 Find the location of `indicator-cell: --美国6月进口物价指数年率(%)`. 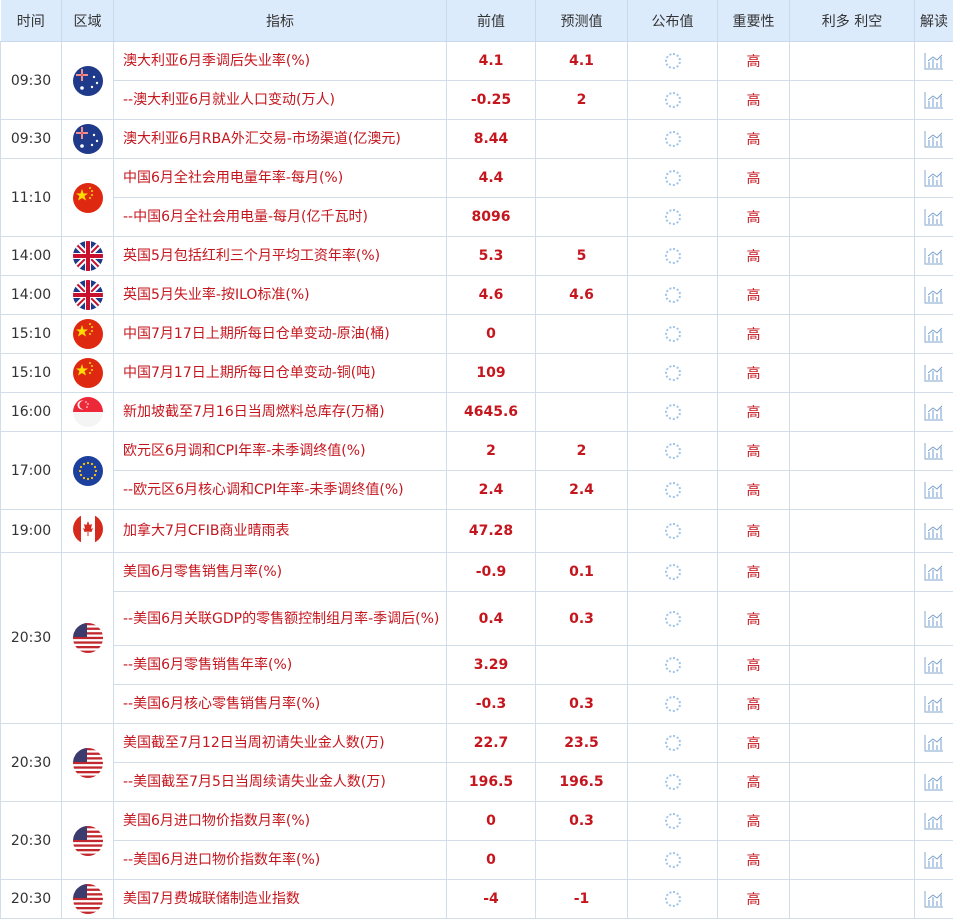

indicator-cell: --美国6月进口物价指数年率(%) is located at coordinates (280, 860).